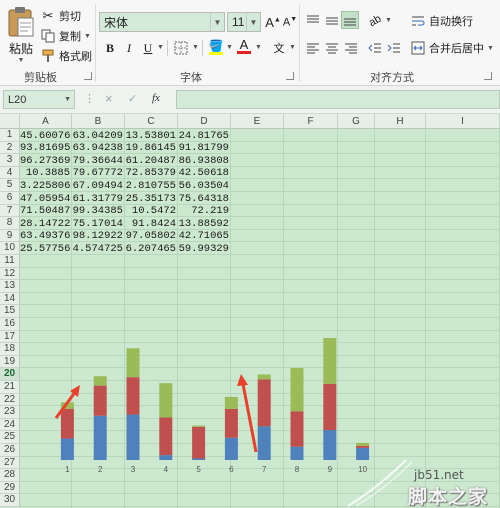  I want to click on cell-a5: 3.225806, so click(46, 186).